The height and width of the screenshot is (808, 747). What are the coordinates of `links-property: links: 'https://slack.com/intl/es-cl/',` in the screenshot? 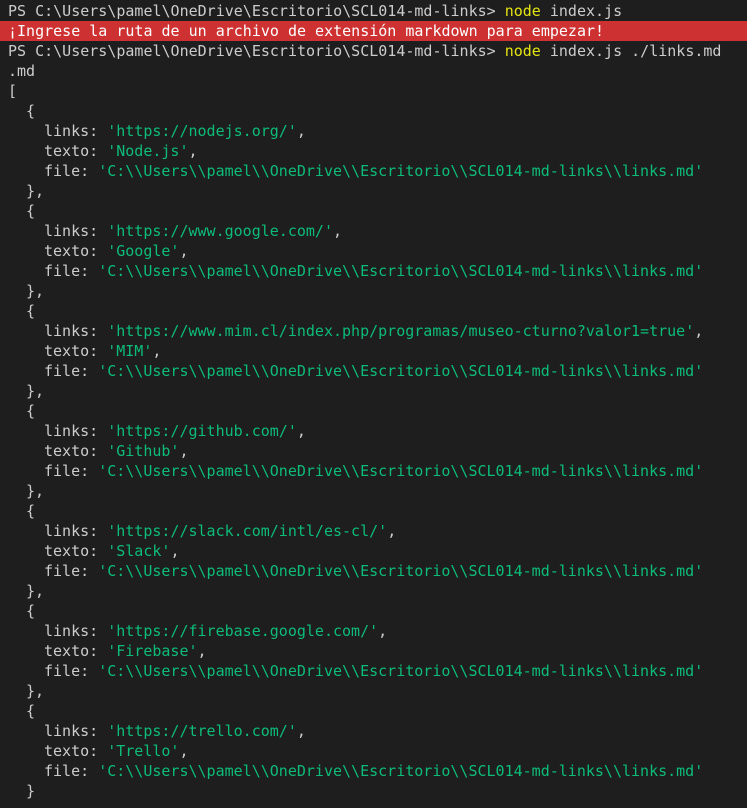 It's located at (377, 531).